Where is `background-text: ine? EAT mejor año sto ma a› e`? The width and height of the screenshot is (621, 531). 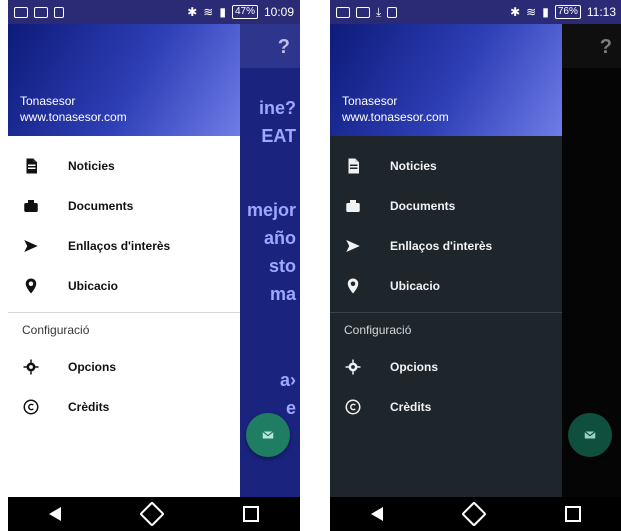
background-text: ine? EAT mejor año sto ma a› e is located at coordinates (271, 258).